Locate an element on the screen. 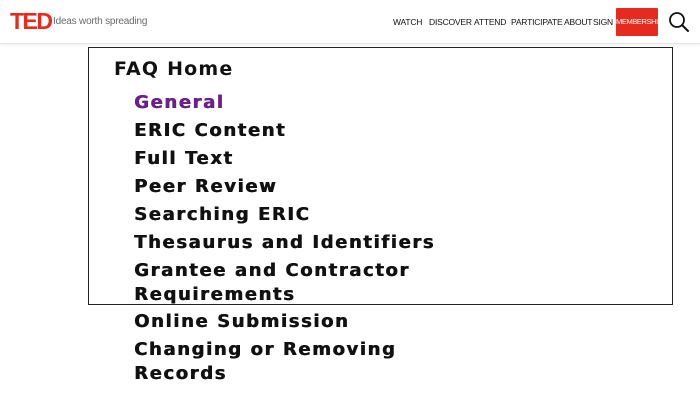  faq-link-grantee-and-contractor-requirements: Grantee and Contractor Requirements is located at coordinates (272, 283).